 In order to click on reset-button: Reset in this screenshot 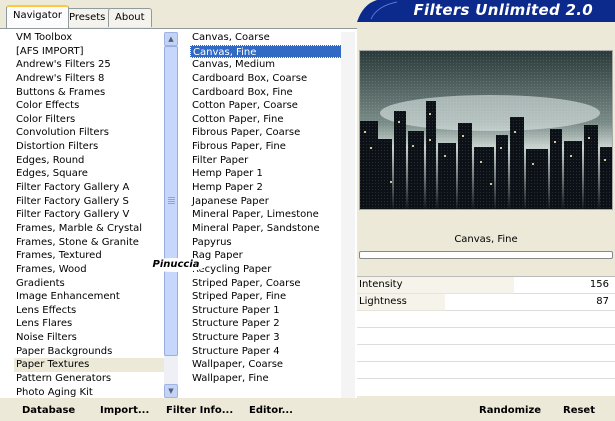, I will do `click(579, 410)`.